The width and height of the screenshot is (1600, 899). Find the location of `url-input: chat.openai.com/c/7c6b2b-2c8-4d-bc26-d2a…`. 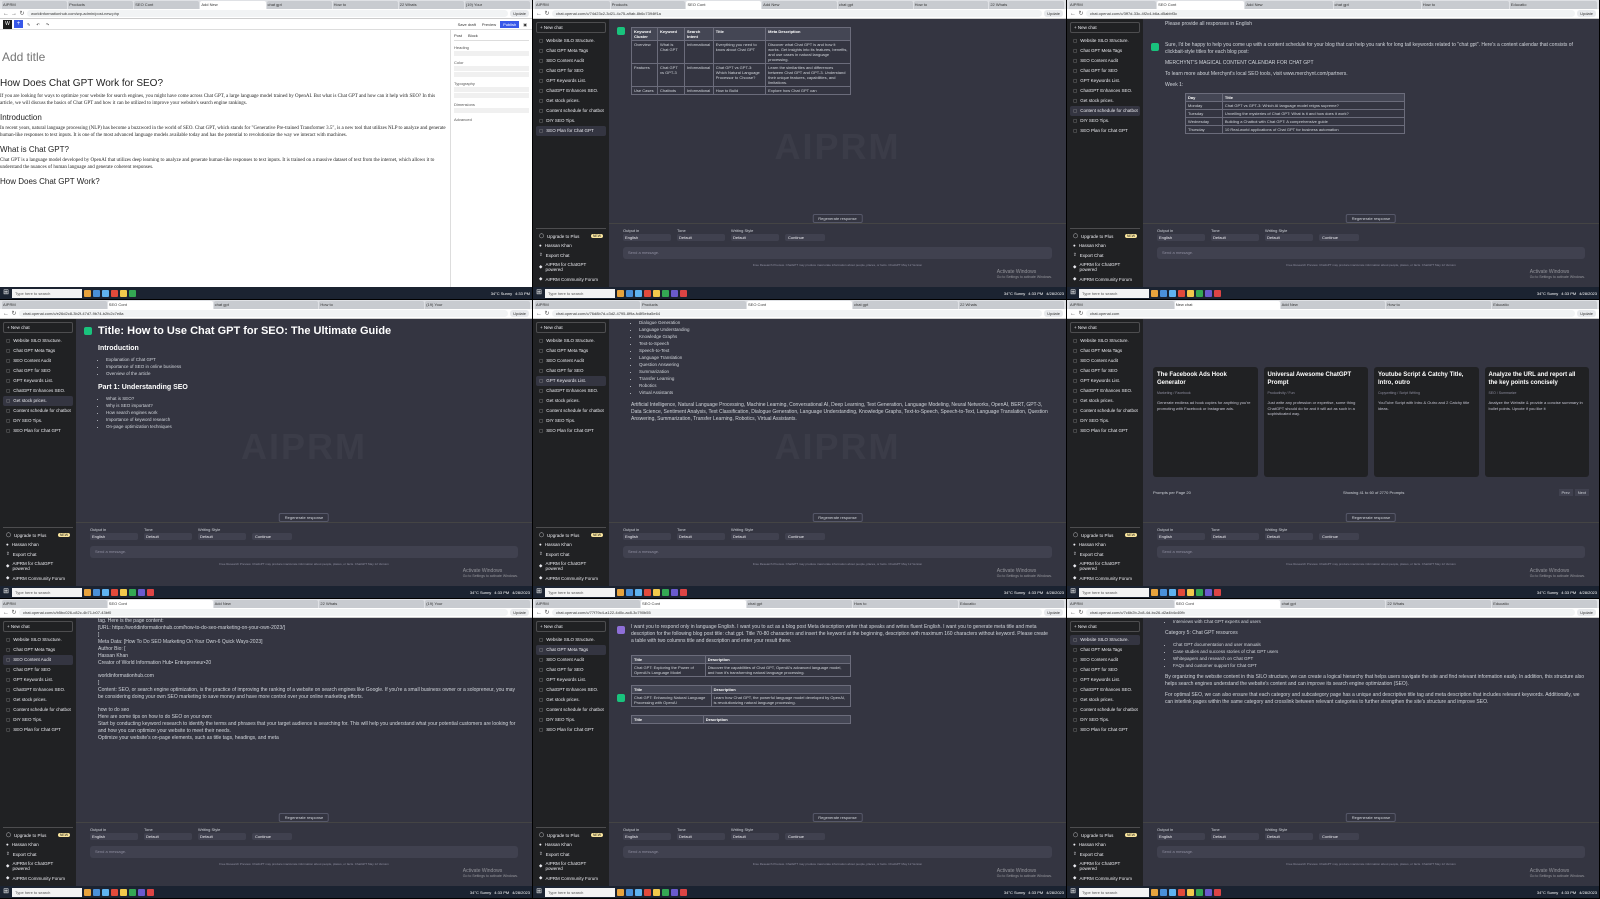

url-input: chat.openai.com/c/7c6b2b-2c8-4d-bc26-d2a… is located at coordinates (1331, 612).